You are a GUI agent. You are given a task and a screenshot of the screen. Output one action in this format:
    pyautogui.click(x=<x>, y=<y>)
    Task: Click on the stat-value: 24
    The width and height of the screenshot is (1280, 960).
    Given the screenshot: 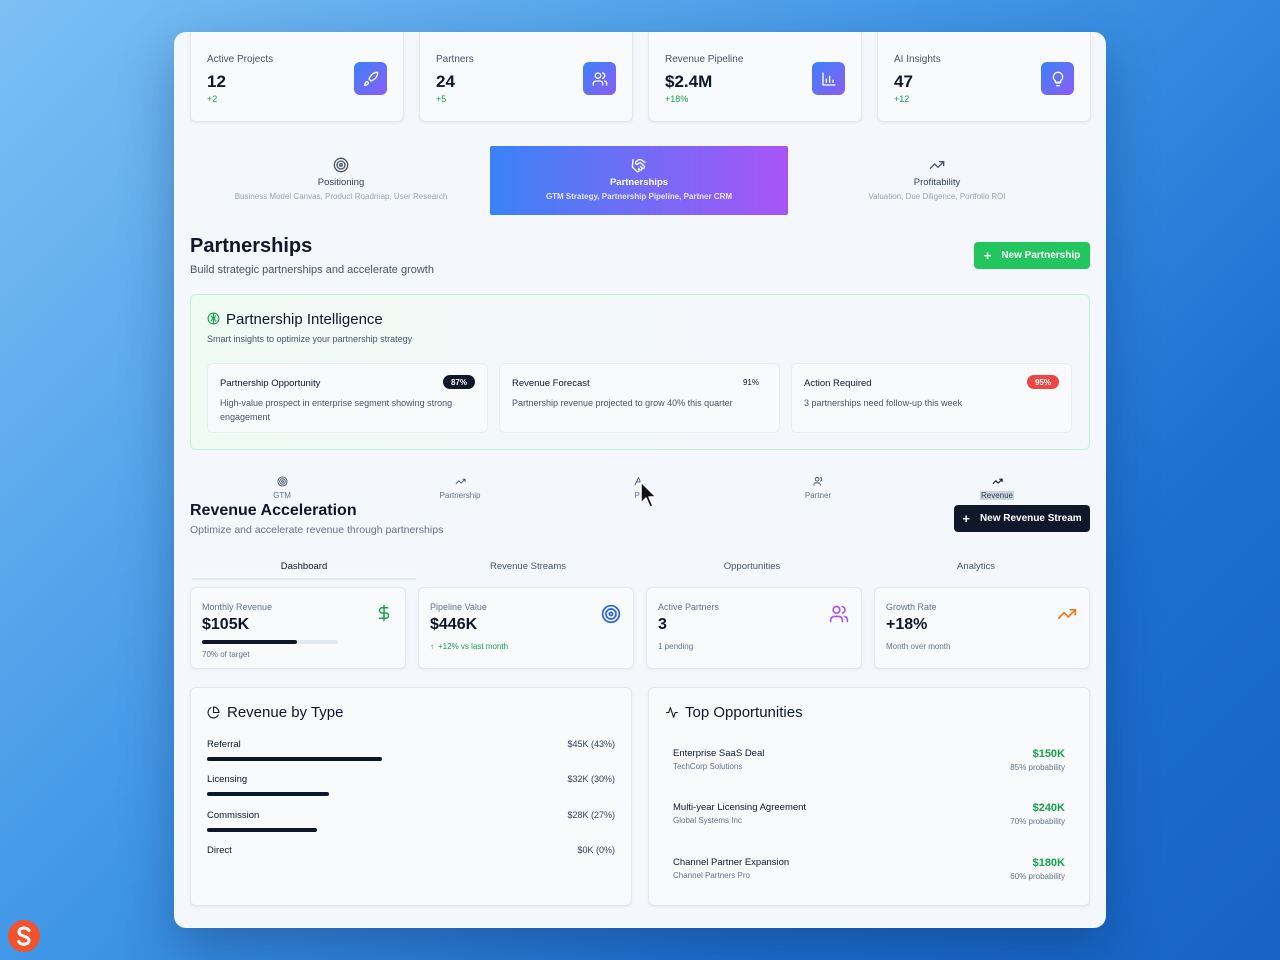 What is the action you would take?
    pyautogui.click(x=445, y=81)
    